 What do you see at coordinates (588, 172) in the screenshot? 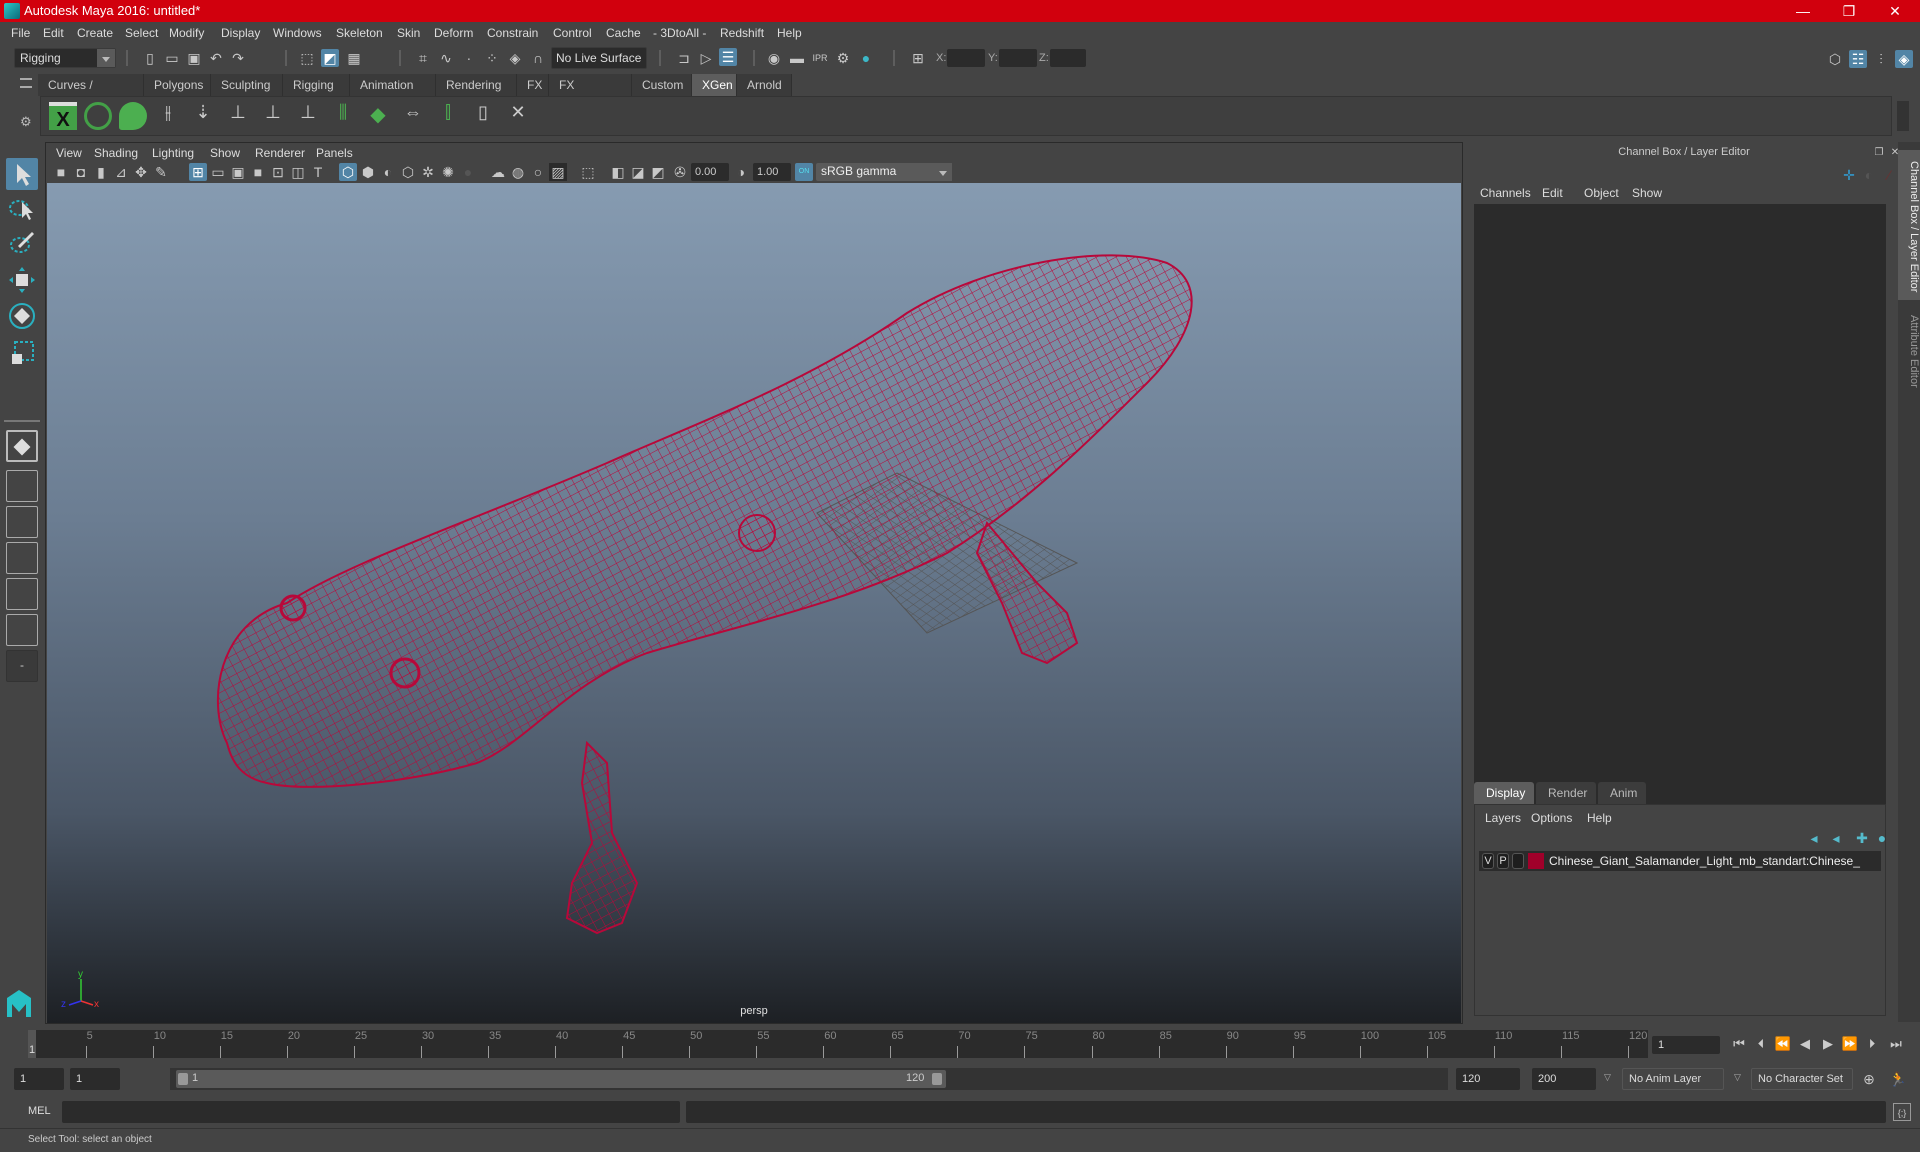
I see `isolate-select-icon: ⬚` at bounding box center [588, 172].